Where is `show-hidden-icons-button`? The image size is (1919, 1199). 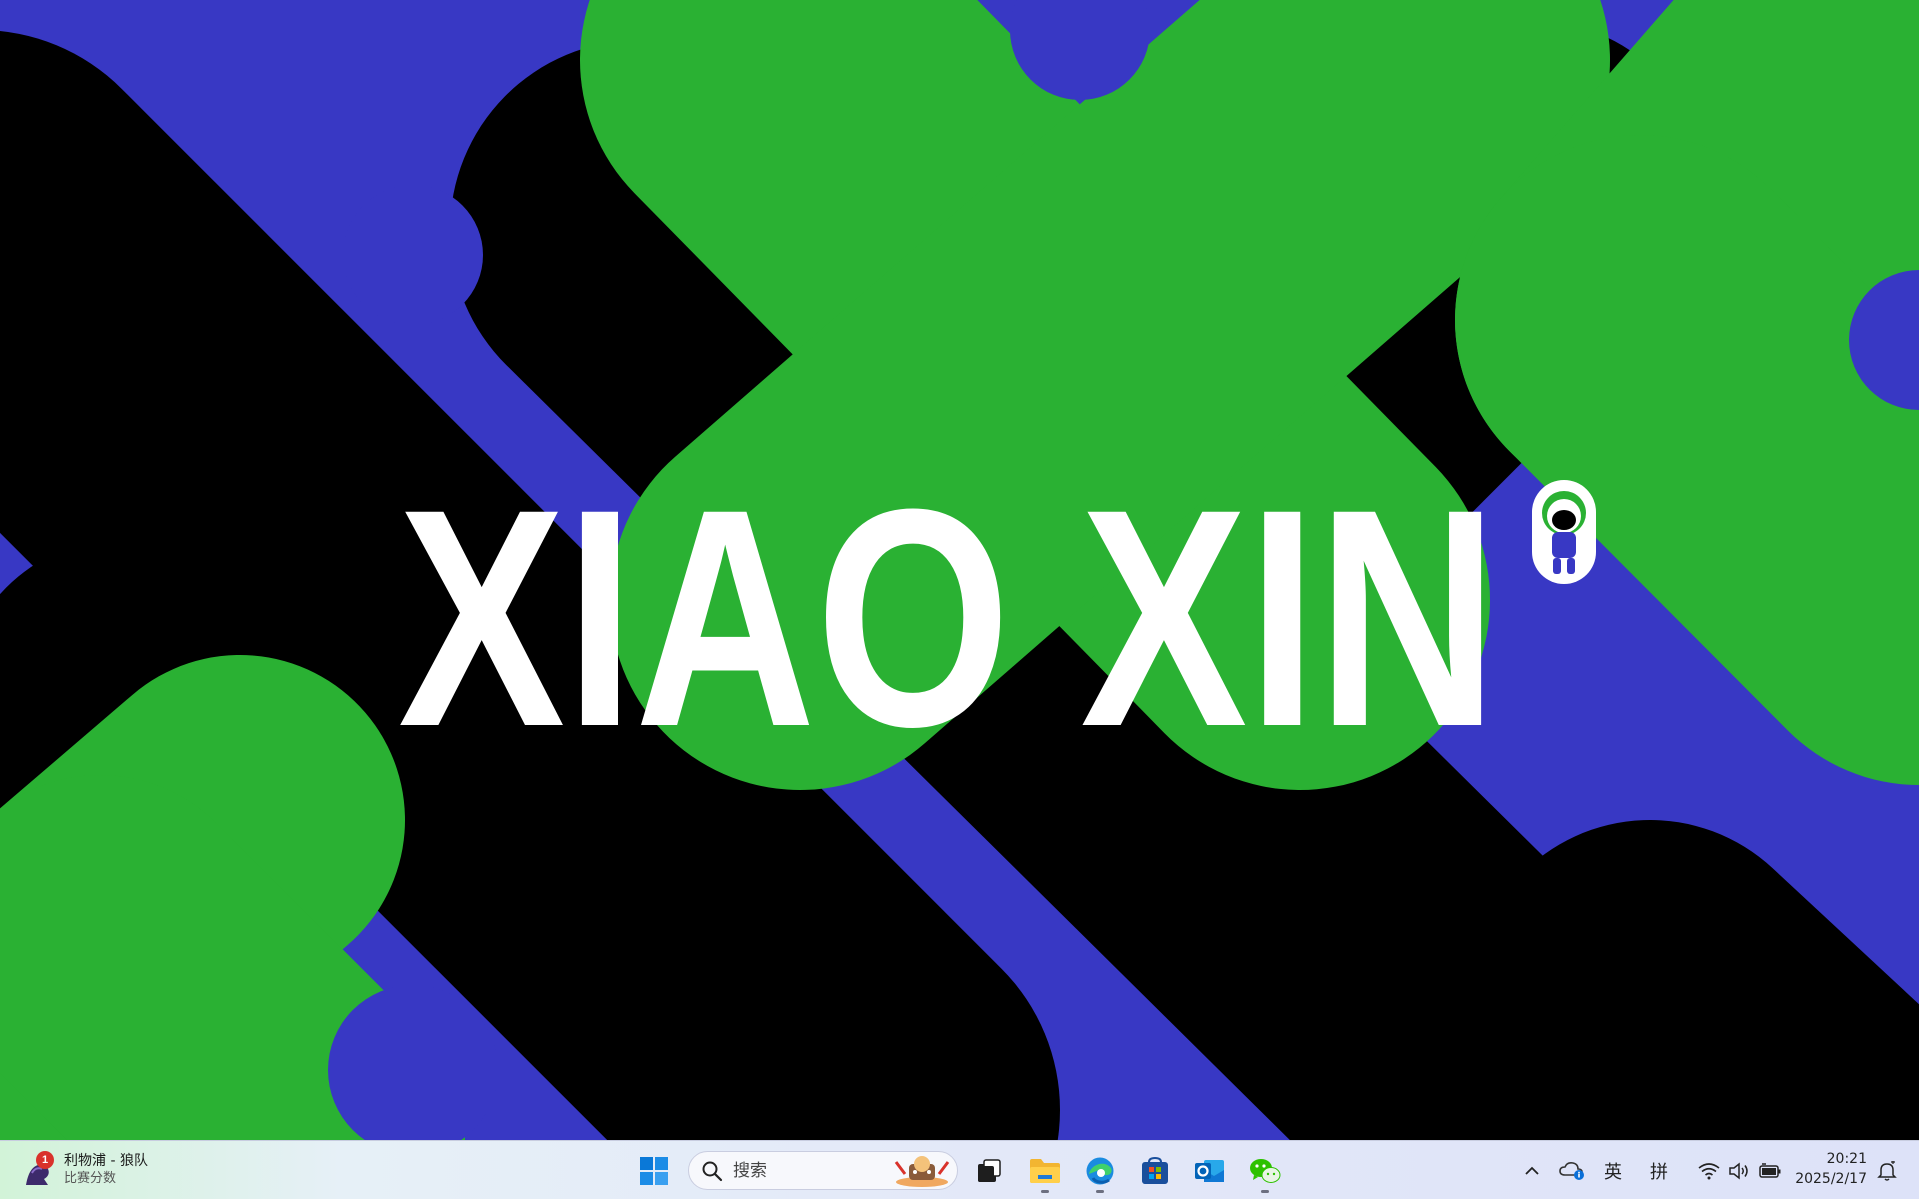
show-hidden-icons-button is located at coordinates (1532, 1171).